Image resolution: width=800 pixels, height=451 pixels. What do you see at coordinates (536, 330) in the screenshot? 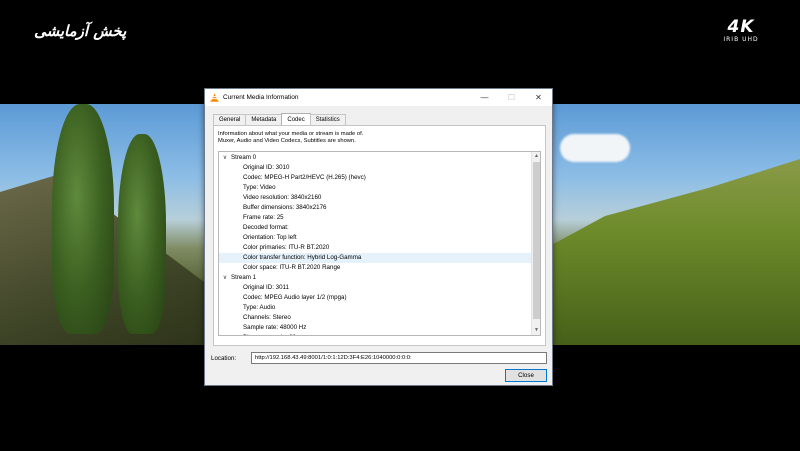
I see `scroll-down-icon: ▼` at bounding box center [536, 330].